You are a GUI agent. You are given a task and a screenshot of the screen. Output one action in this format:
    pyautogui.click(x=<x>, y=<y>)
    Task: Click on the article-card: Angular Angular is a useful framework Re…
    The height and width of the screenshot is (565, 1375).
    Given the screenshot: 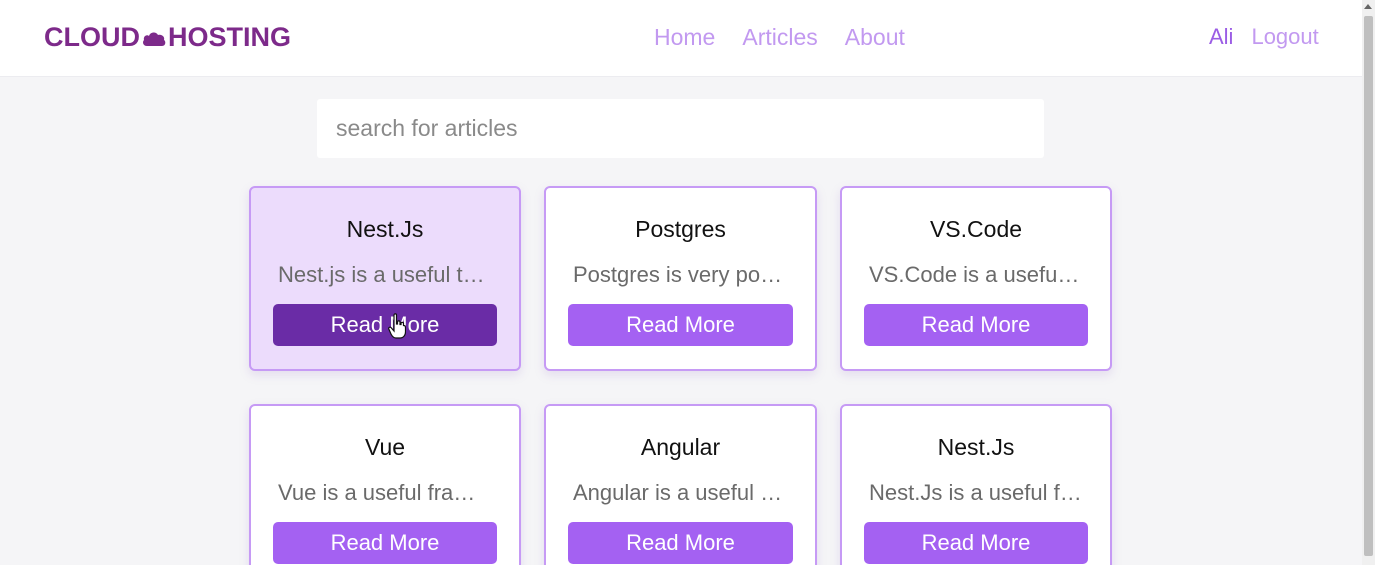 What is the action you would take?
    pyautogui.click(x=680, y=484)
    